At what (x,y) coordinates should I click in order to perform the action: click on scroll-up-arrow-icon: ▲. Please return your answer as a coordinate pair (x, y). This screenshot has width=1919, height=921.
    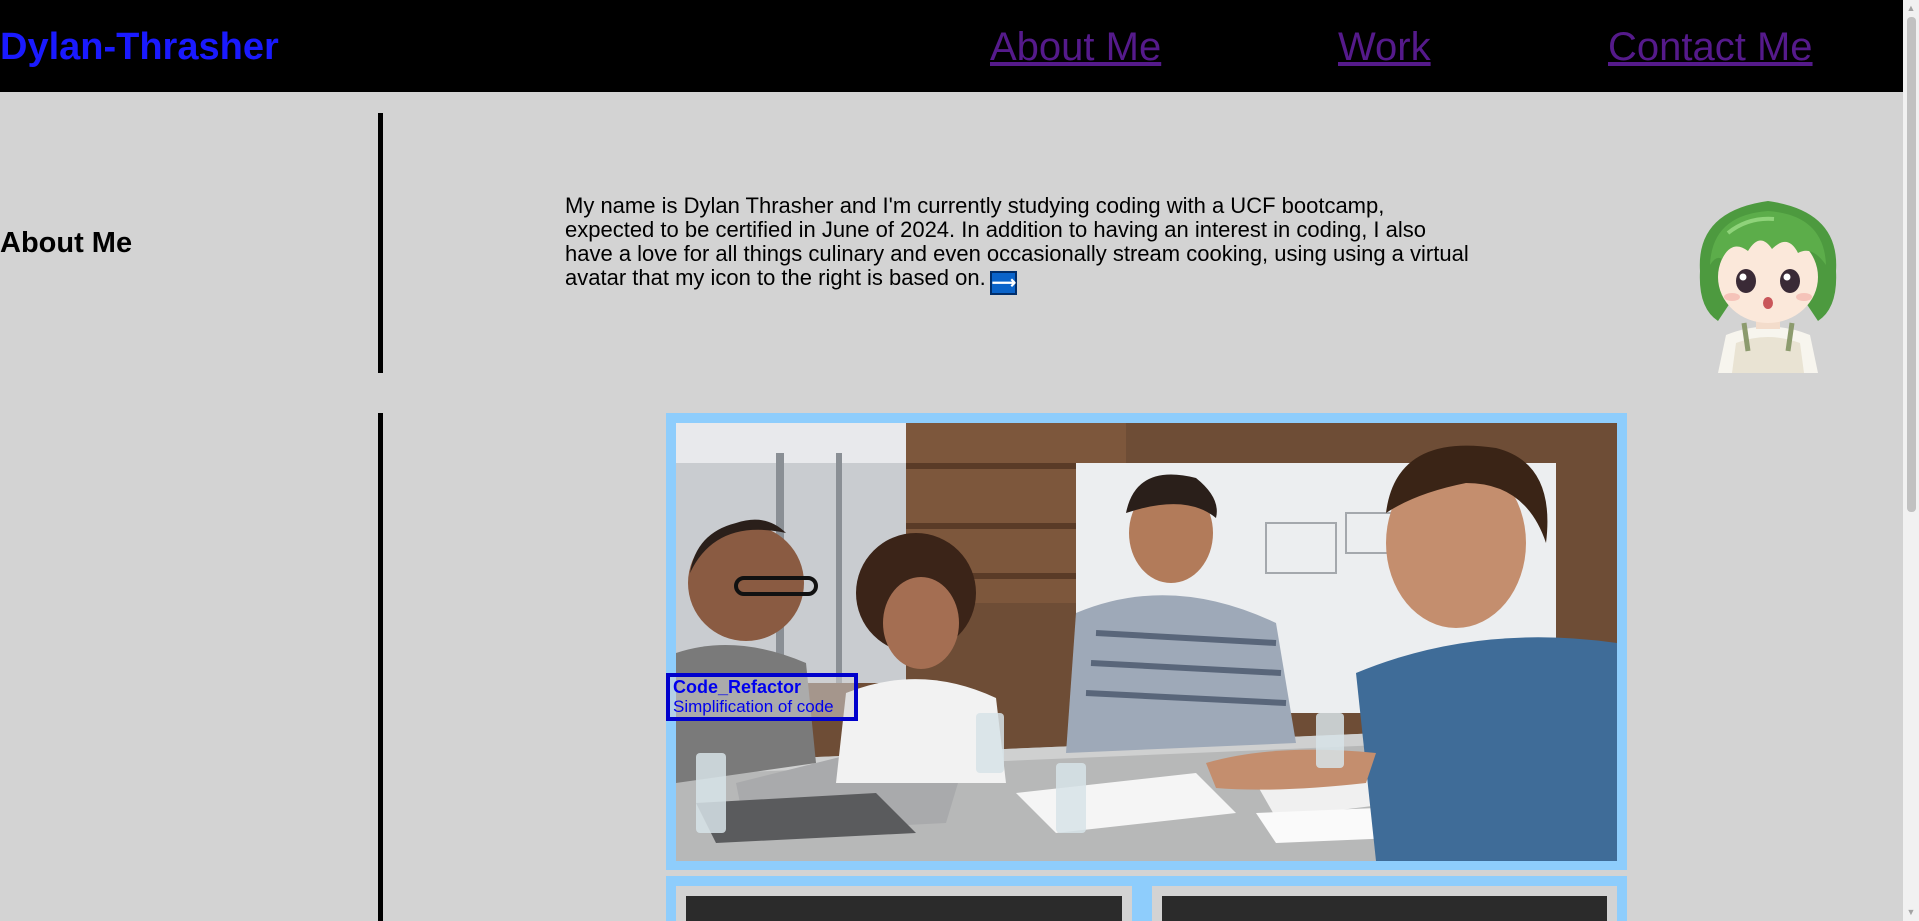
    Looking at the image, I should click on (1911, 8).